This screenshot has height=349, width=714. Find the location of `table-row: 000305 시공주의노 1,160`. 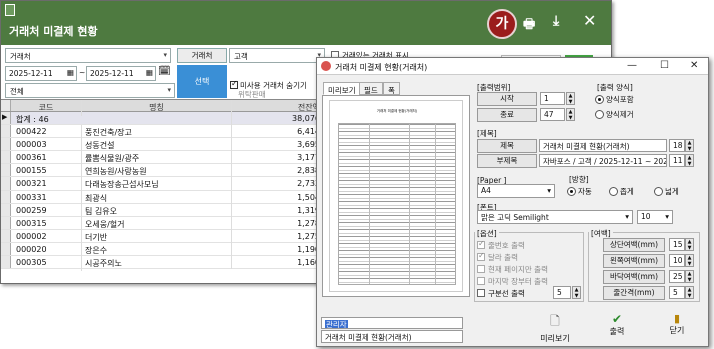

table-row: 000305 시공주의노 1,160 is located at coordinates (162, 264).